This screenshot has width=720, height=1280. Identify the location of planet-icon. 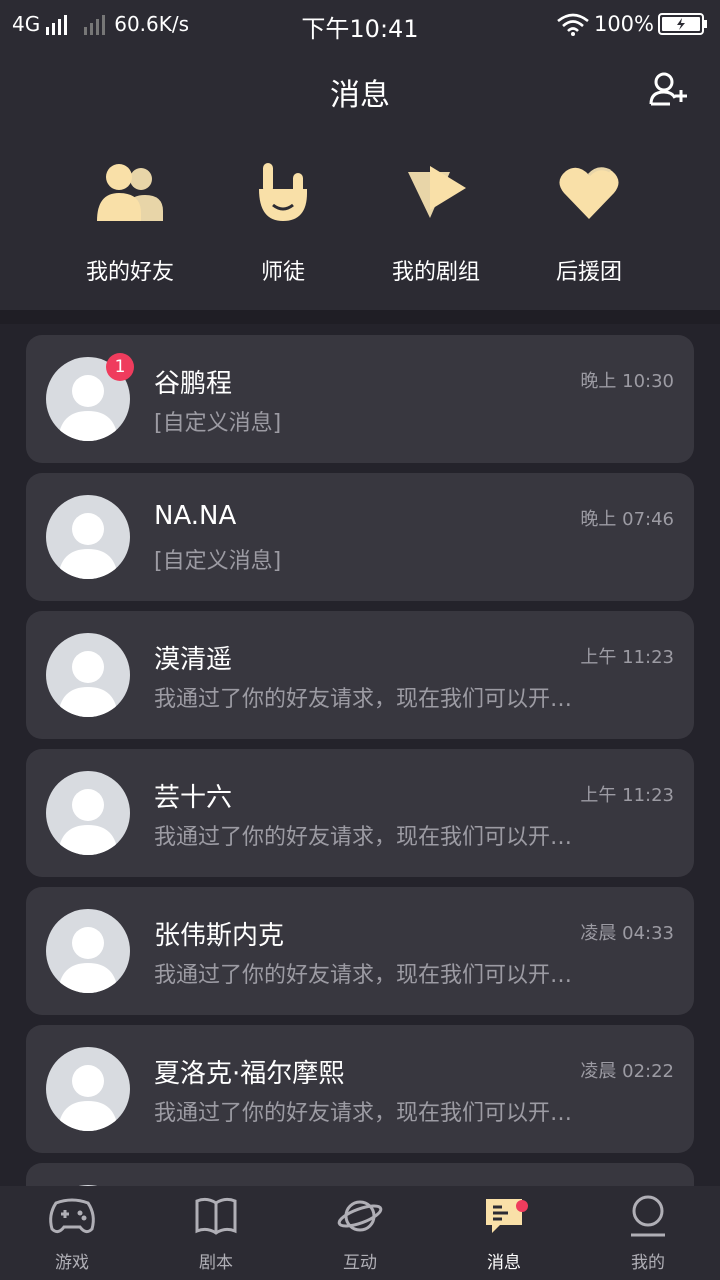
(360, 1216).